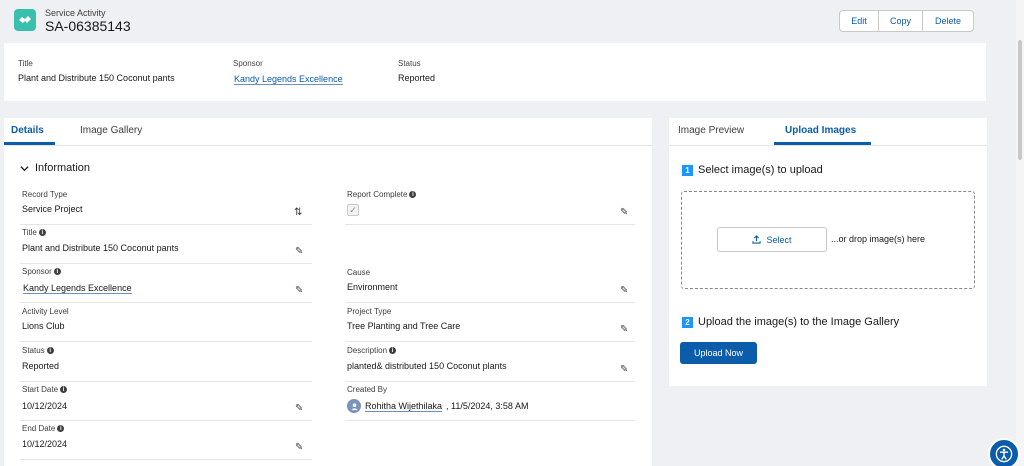 The image size is (1024, 466). Describe the element at coordinates (27, 130) in the screenshot. I see `tab-details: Details` at that location.